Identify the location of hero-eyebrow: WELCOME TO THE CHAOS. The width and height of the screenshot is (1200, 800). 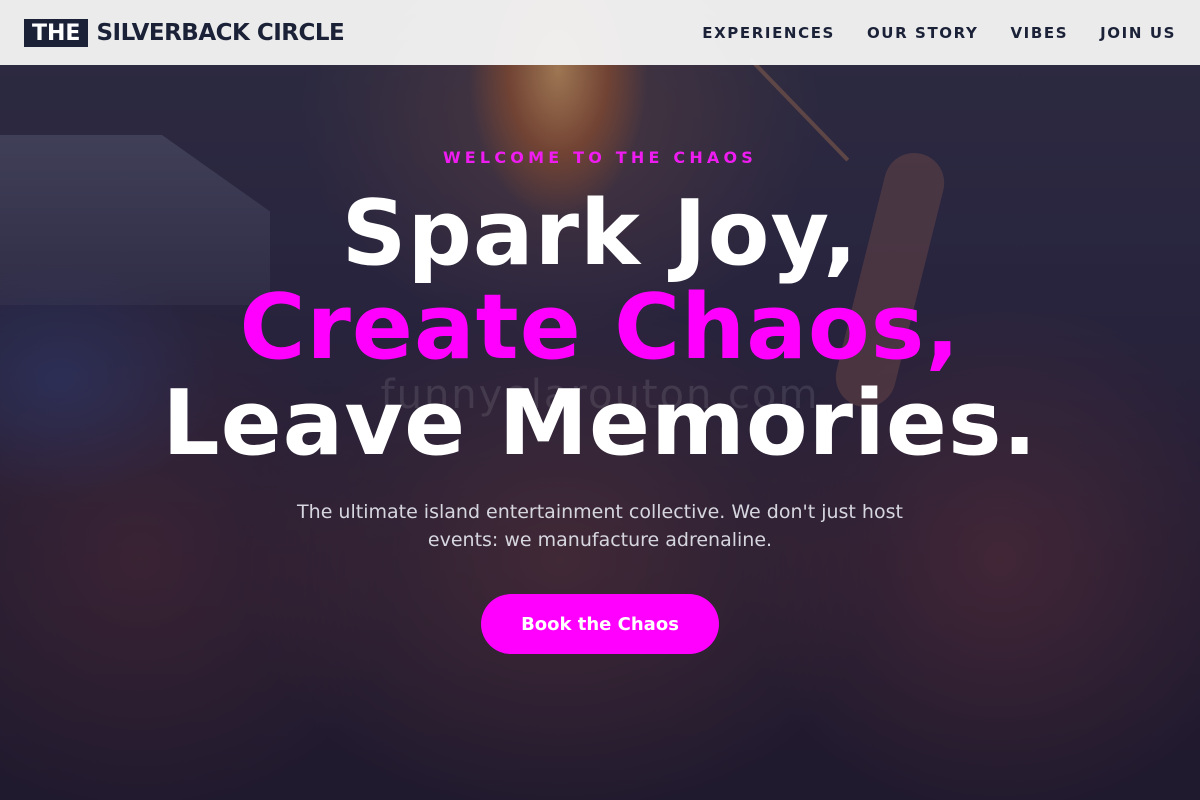
(600, 157).